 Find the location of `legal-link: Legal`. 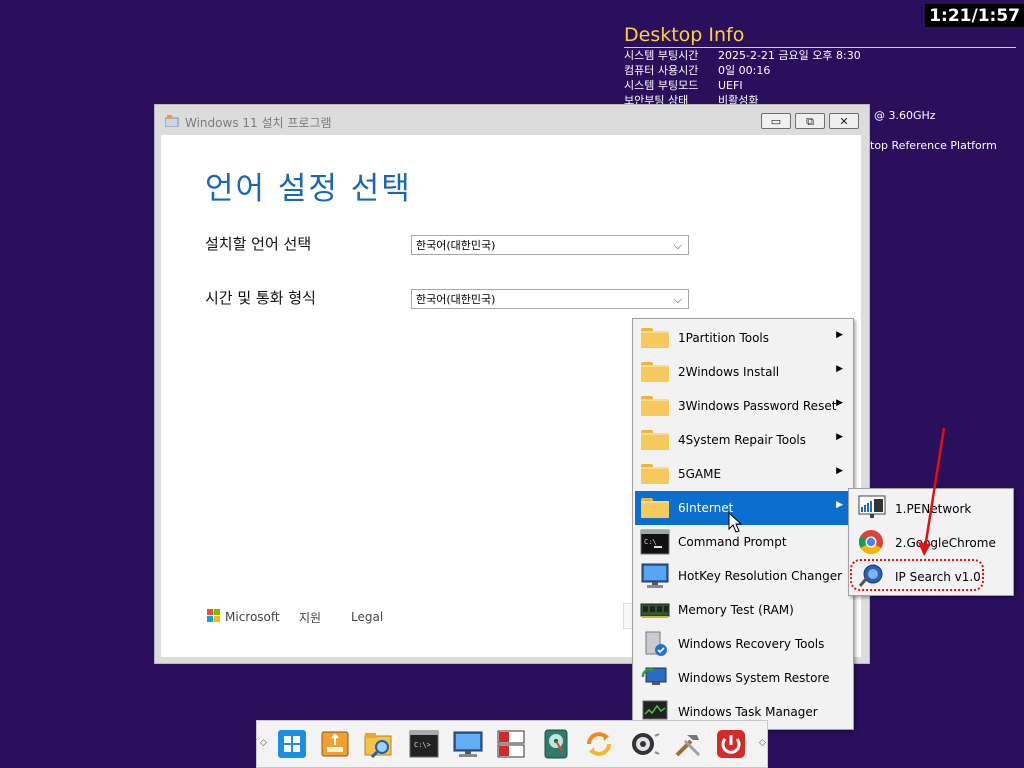

legal-link: Legal is located at coordinates (367, 617).